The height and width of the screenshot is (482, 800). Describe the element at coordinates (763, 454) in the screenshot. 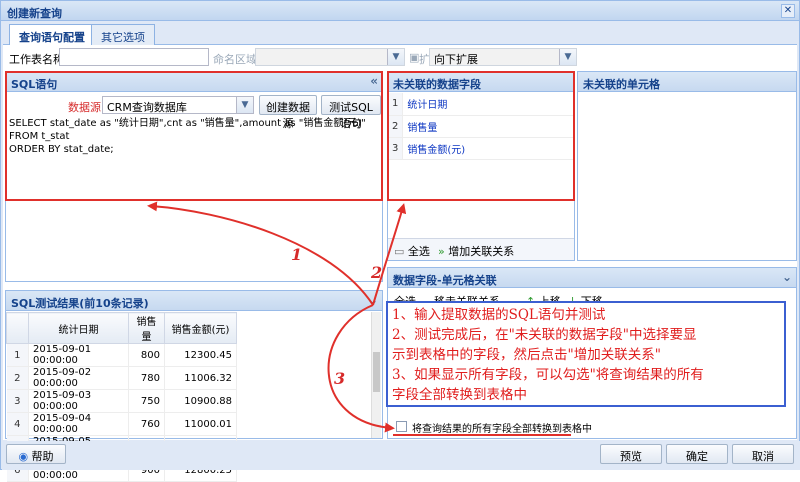

I see `cancel-button: 取消` at that location.